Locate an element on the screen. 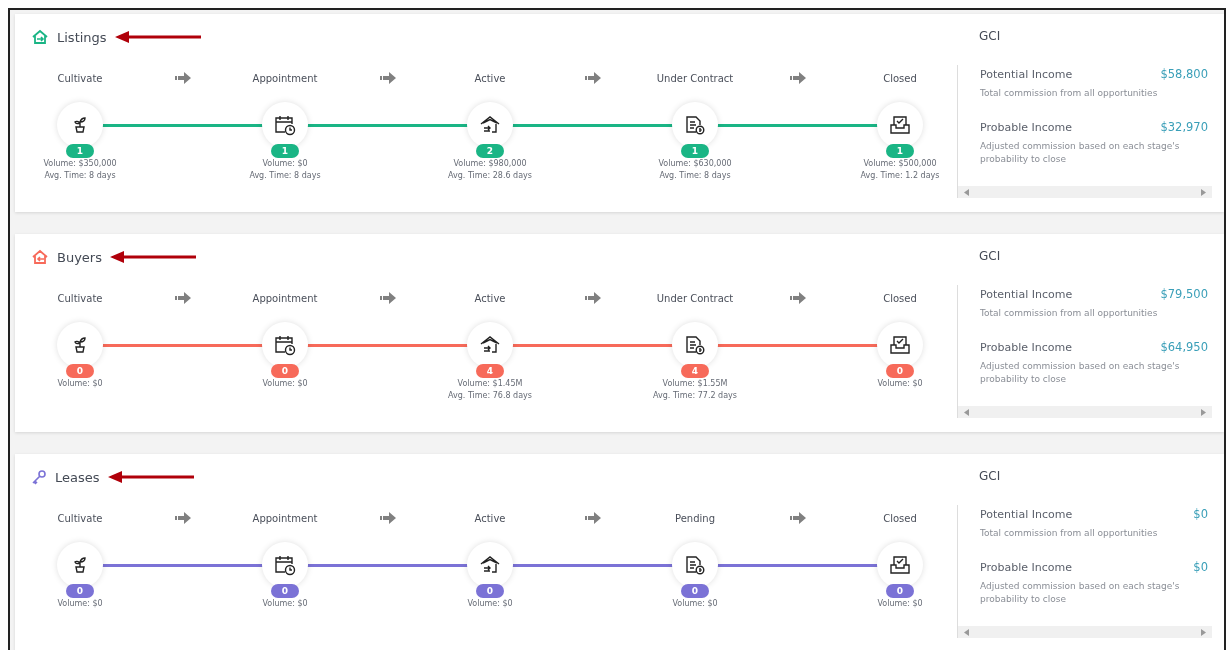 This screenshot has width=1228, height=650. stage-detail: Volume: $1.45M is located at coordinates (490, 384).